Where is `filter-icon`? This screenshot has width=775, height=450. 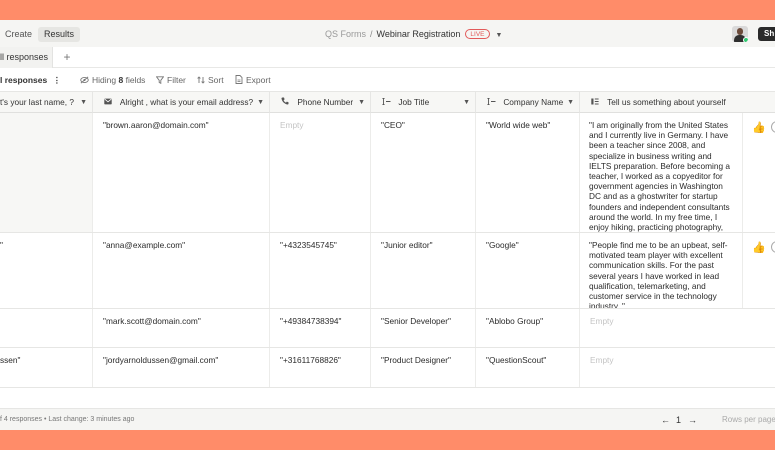
filter-icon is located at coordinates (160, 80).